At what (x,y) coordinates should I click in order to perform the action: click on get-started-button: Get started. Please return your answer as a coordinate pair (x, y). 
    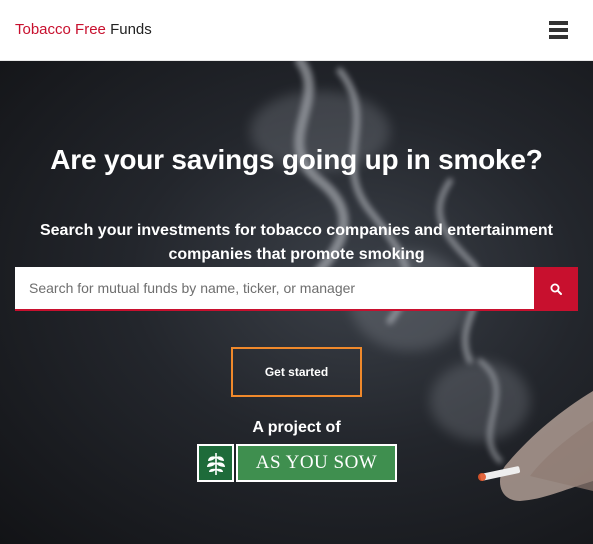
    Looking at the image, I should click on (296, 372).